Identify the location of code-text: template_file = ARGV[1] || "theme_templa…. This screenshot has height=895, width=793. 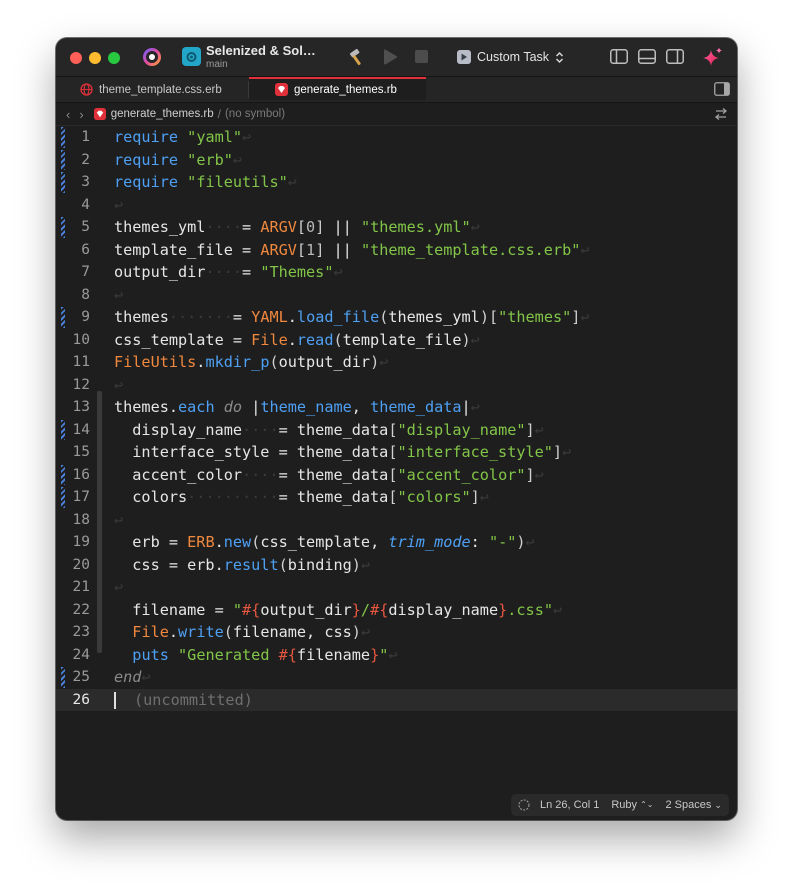
(352, 249).